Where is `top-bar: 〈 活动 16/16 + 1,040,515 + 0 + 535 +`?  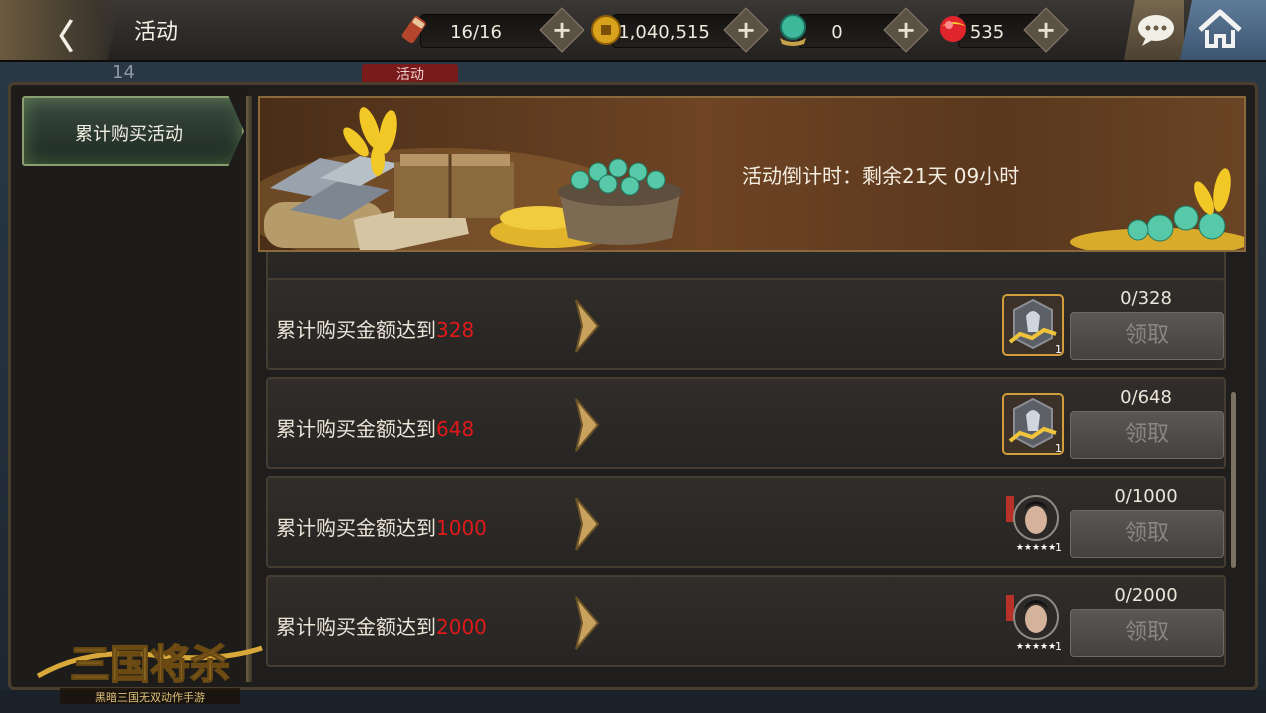
top-bar: 〈 活动 16/16 + 1,040,515 + 0 + 535 + is located at coordinates (633, 31).